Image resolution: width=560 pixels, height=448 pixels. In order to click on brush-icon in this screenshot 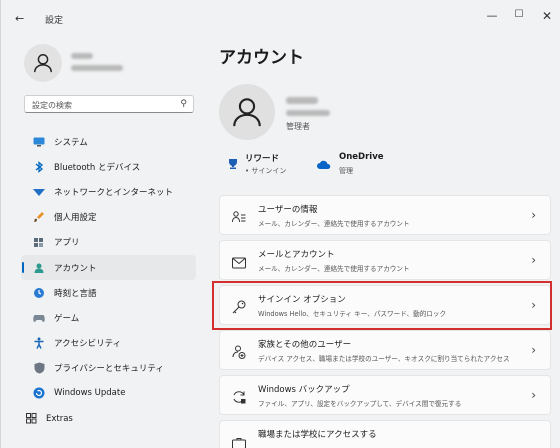, I will do `click(39, 217)`.